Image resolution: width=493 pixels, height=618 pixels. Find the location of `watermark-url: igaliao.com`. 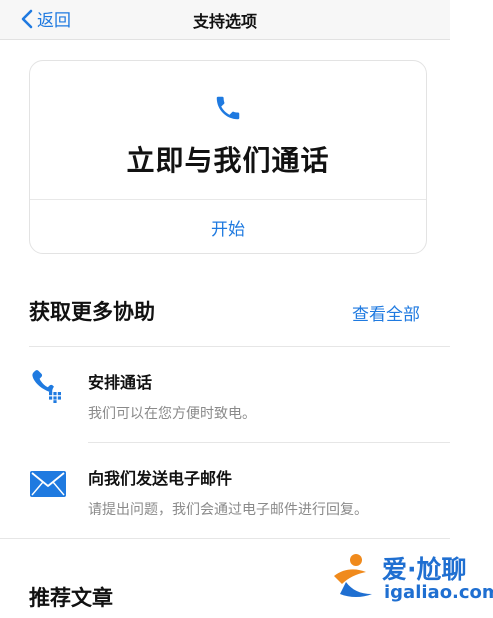

watermark-url: igaliao.com is located at coordinates (438, 592).